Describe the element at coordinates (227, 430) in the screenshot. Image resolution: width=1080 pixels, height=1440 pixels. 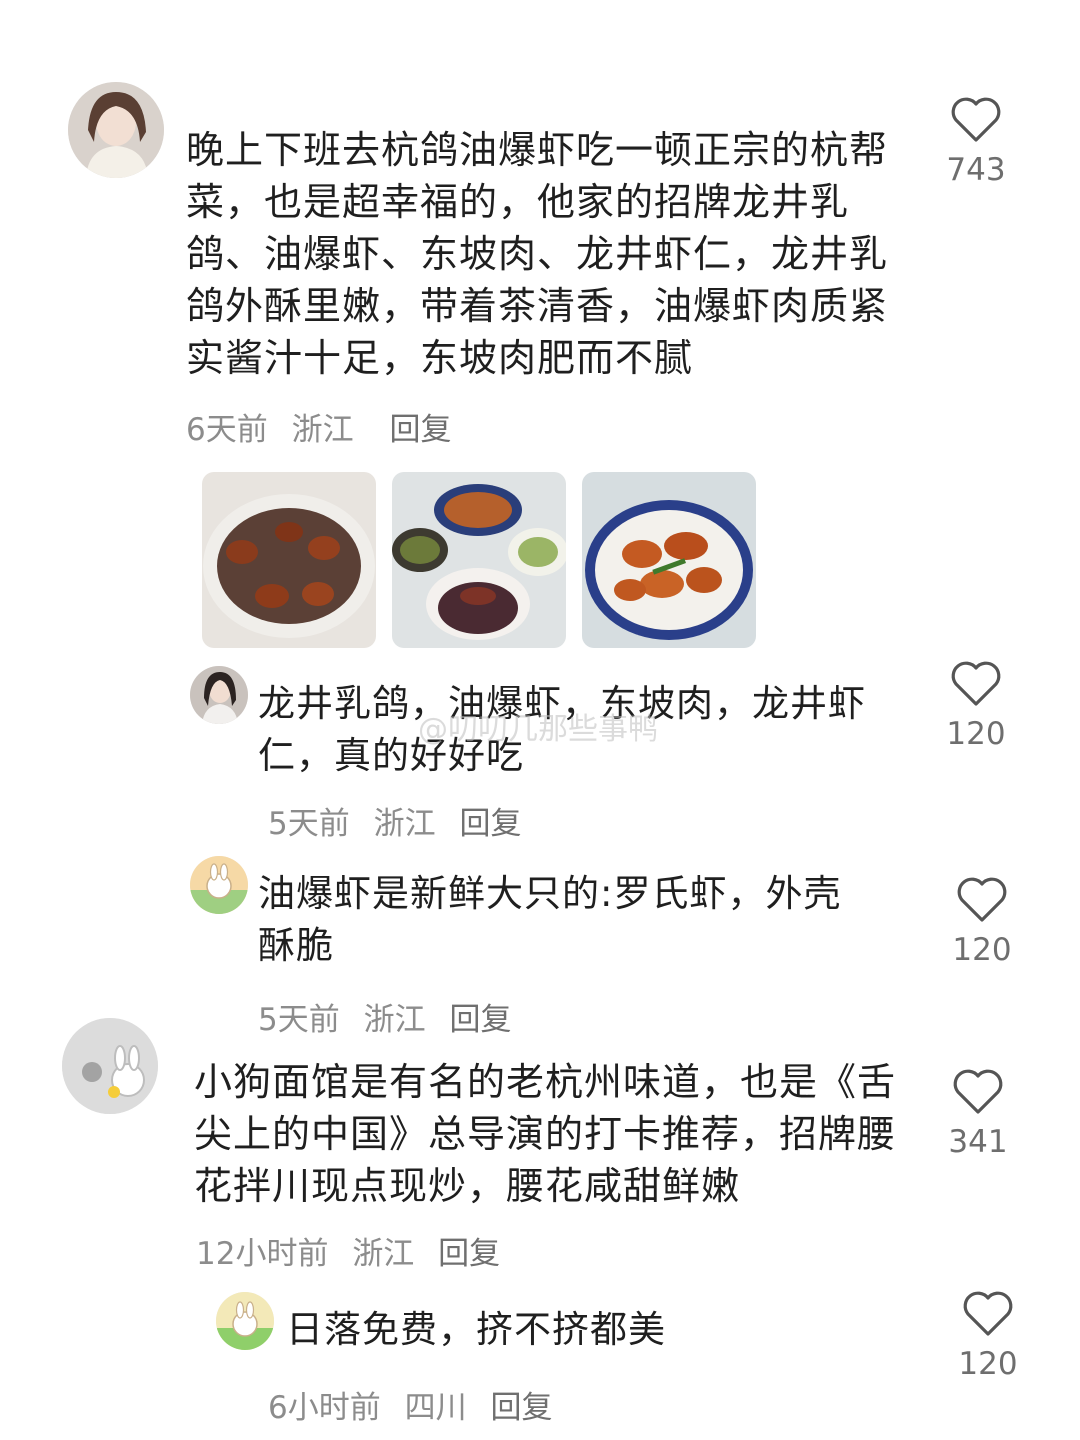
I see `comment-time: 6天前` at that location.